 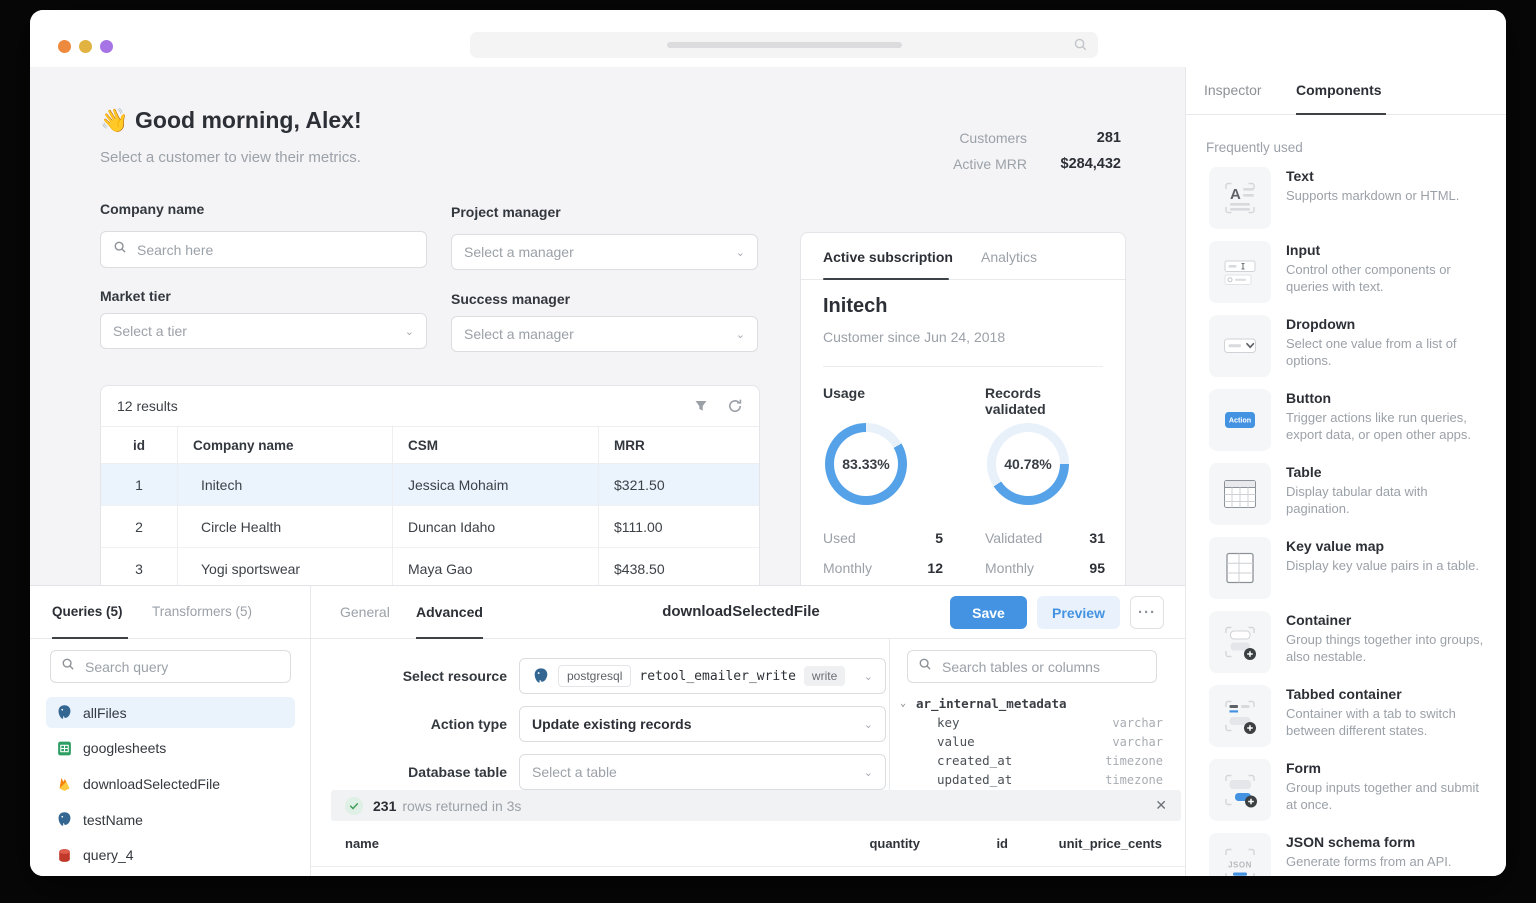 I want to click on titlebar-search-placeholder-line, so click(x=784, y=45).